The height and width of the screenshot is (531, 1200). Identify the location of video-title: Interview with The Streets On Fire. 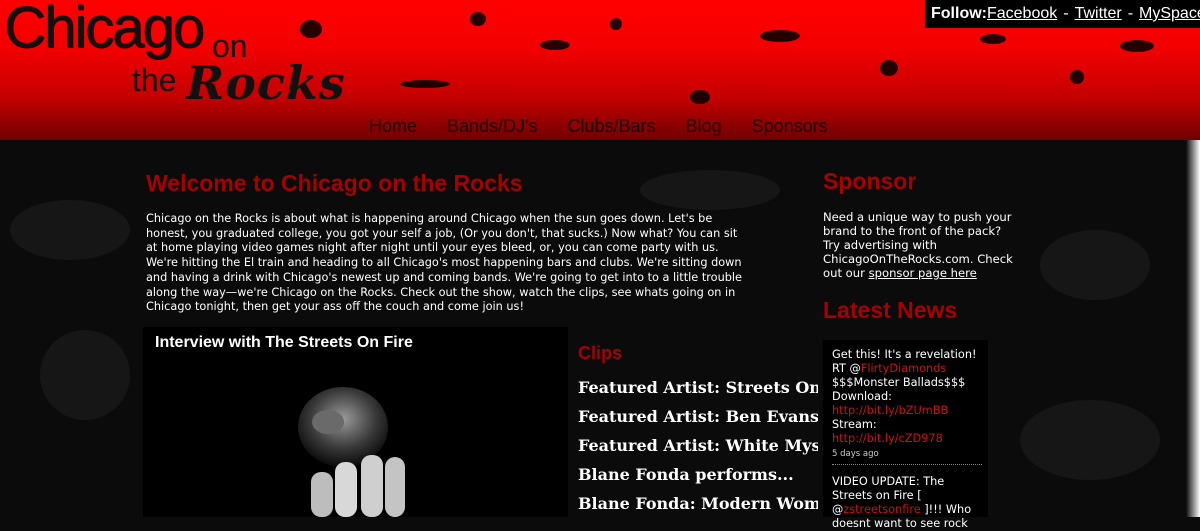
(284, 343).